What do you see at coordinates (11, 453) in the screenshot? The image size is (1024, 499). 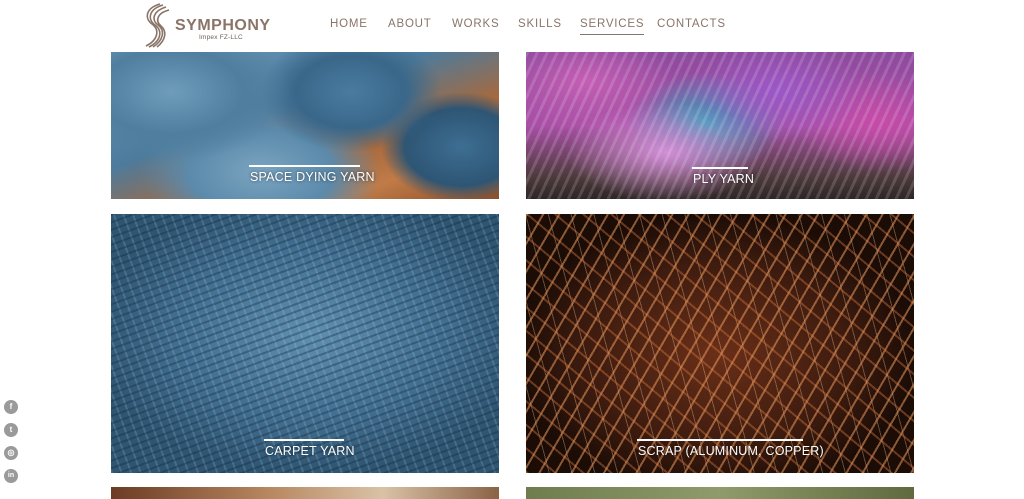 I see `instagram-icon: ◎` at bounding box center [11, 453].